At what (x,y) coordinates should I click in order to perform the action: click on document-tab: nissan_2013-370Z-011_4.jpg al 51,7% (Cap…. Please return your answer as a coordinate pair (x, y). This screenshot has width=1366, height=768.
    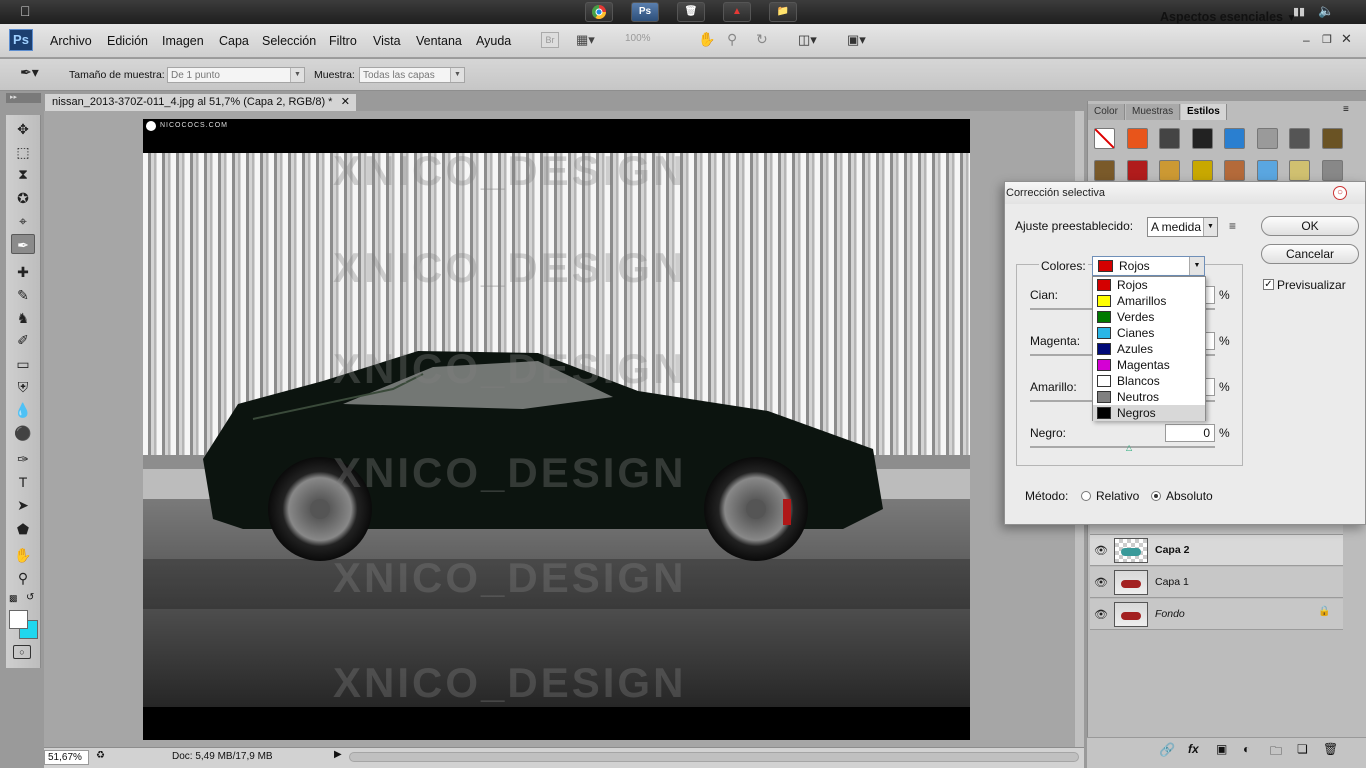
    Looking at the image, I should click on (200, 102).